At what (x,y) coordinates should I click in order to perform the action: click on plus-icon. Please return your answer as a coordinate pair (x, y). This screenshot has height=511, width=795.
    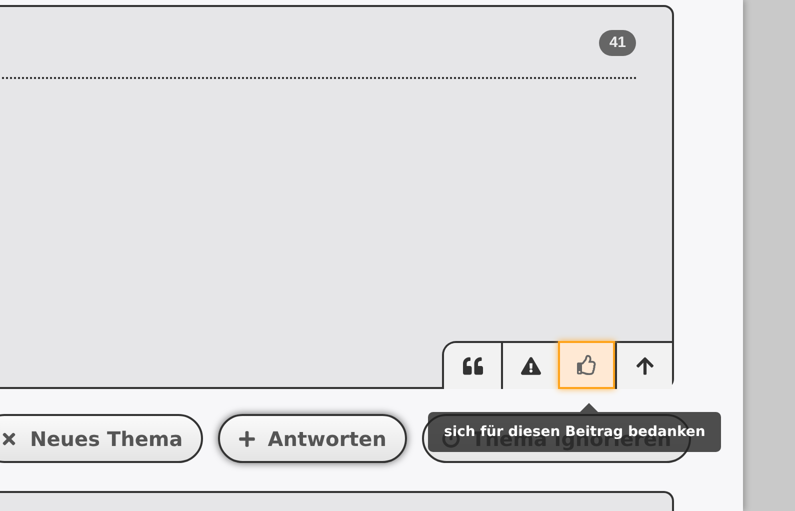
    Looking at the image, I should click on (247, 439).